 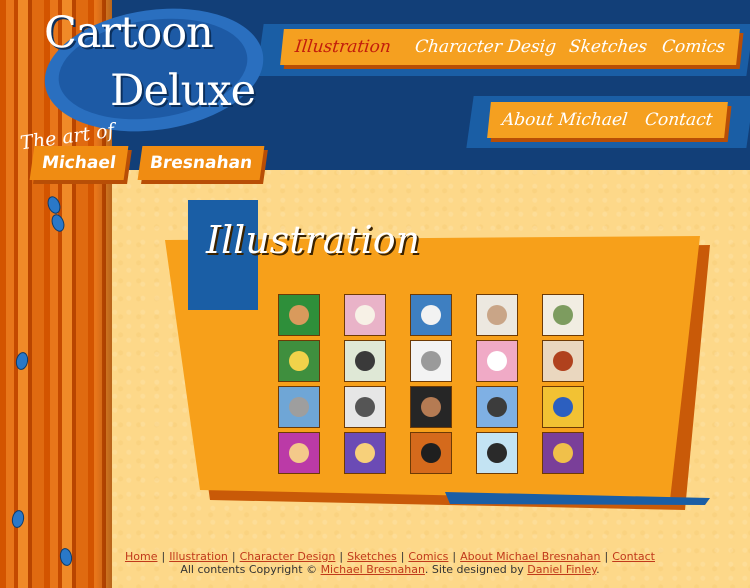 I want to click on footer-link-sketches: Sketches, so click(x=372, y=556).